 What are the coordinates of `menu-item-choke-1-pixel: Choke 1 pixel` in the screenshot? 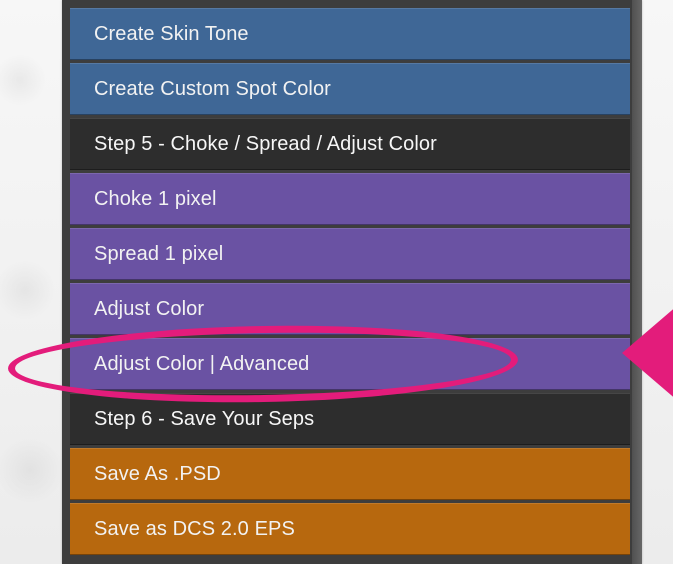 It's located at (350, 199).